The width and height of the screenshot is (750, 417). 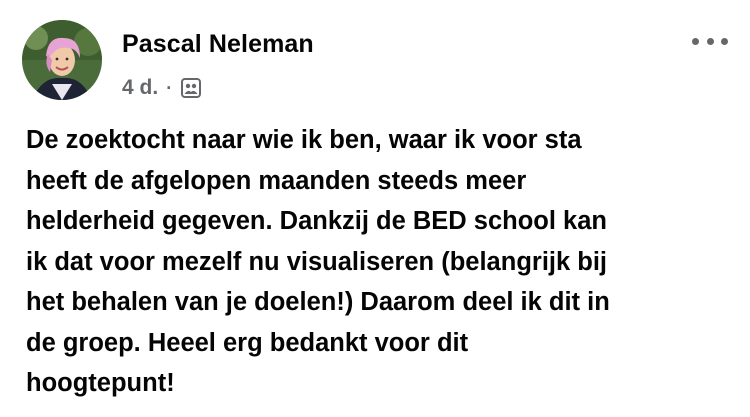 I want to click on post-text-line: heeft de afgelopen maanden steeds meer, so click(x=276, y=180).